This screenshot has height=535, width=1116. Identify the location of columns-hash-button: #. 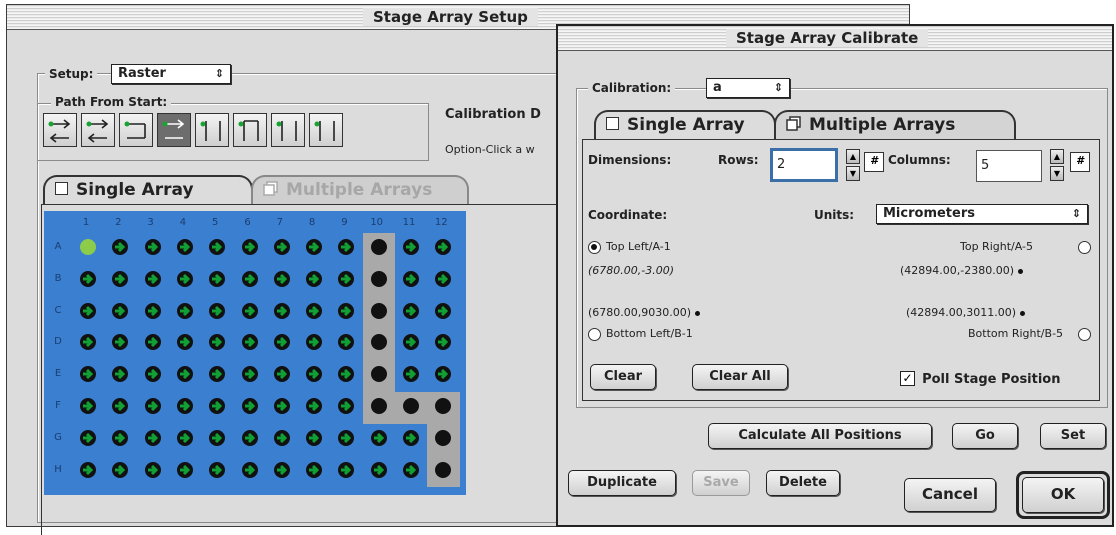
(1080, 162).